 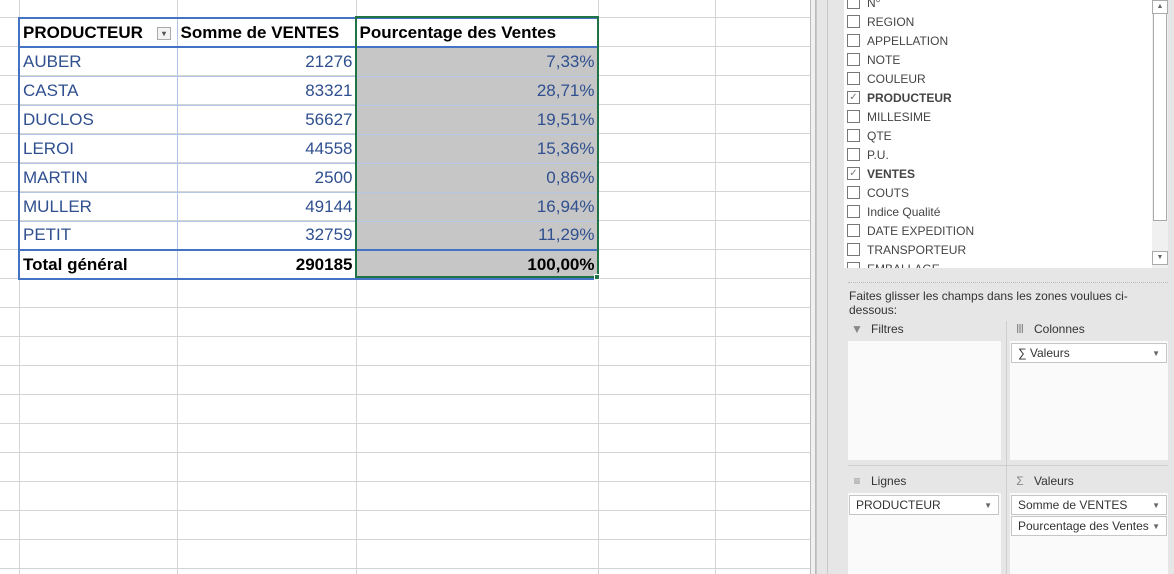 I want to click on cell-pct: 7,33%, so click(x=477, y=61).